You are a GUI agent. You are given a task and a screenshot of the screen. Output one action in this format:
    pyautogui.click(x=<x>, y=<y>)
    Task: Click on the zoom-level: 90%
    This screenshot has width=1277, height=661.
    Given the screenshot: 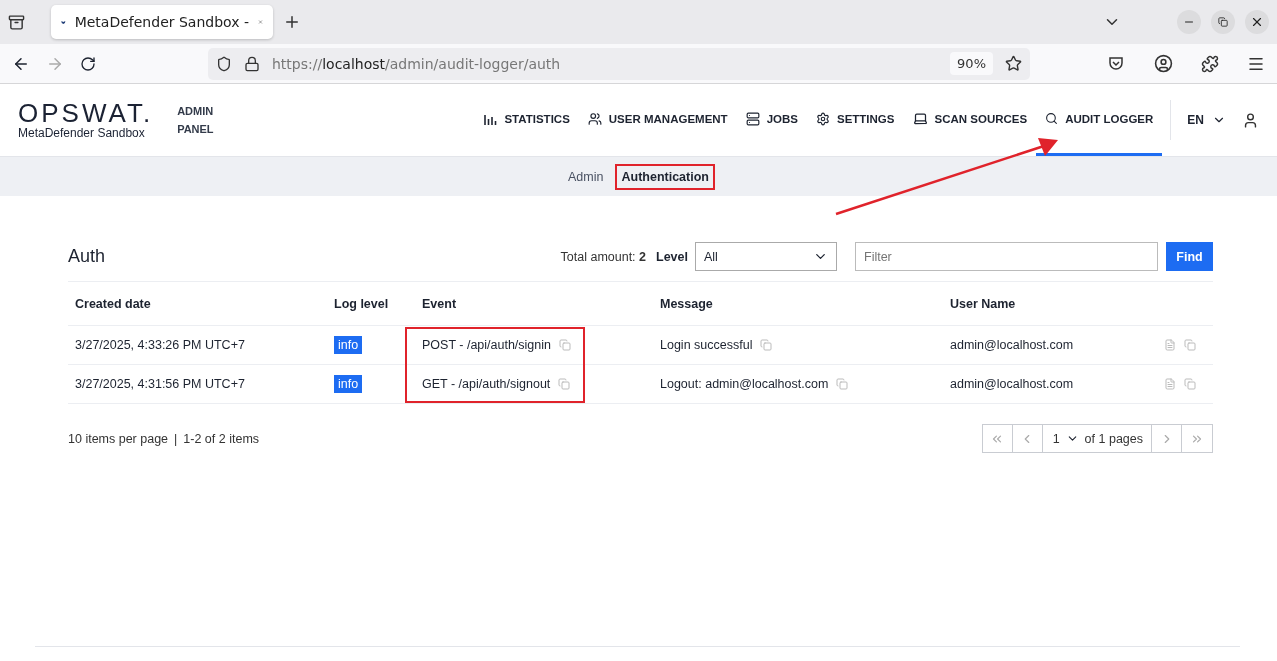 What is the action you would take?
    pyautogui.click(x=971, y=63)
    